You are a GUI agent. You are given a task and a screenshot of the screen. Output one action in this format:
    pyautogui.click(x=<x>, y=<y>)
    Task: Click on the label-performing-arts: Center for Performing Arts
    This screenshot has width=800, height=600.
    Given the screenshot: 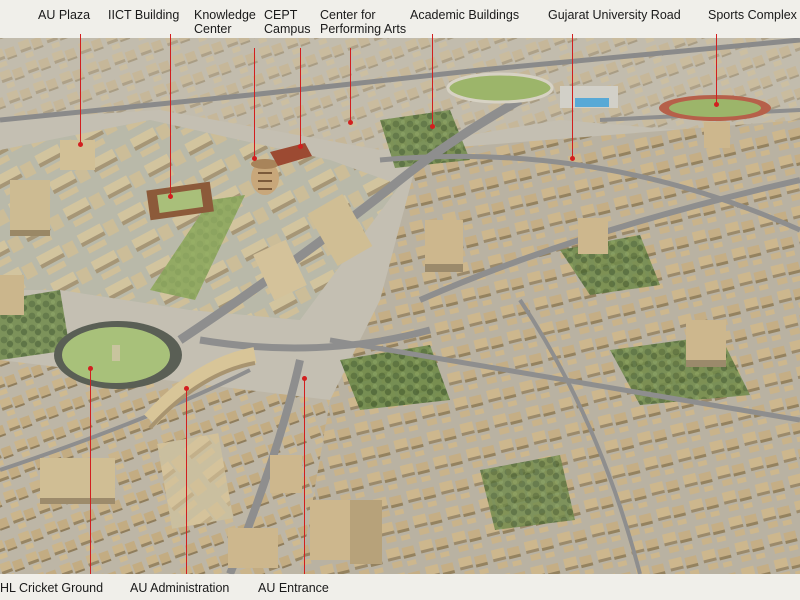 What is the action you would take?
    pyautogui.click(x=363, y=22)
    